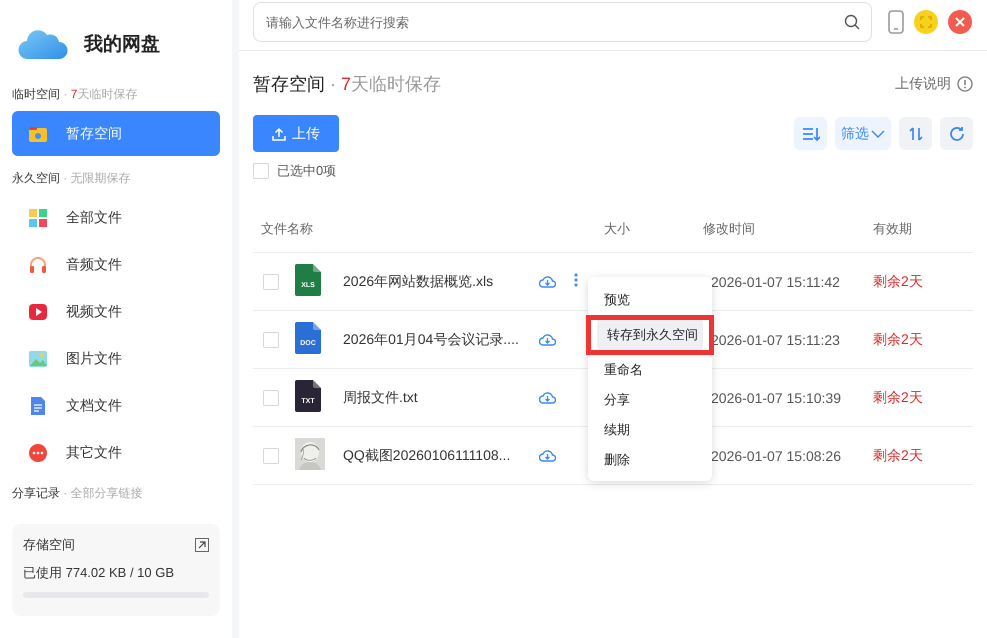  Describe the element at coordinates (650, 370) in the screenshot. I see `menu-item: 重命名` at that location.